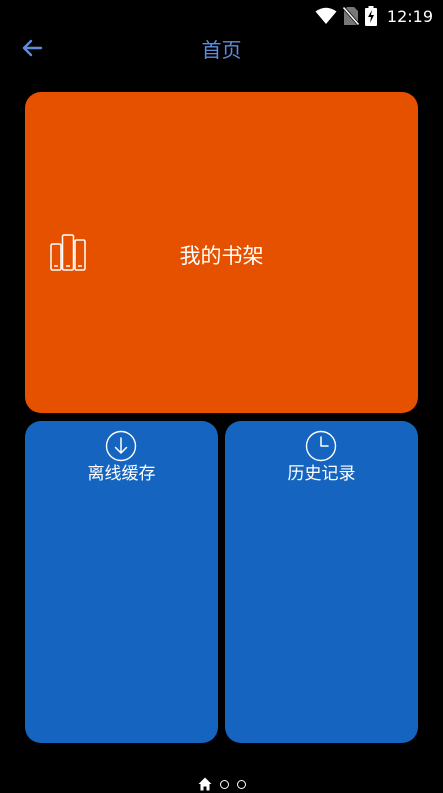 This screenshot has width=443, height=793. I want to click on page-title: 首页, so click(221, 50).